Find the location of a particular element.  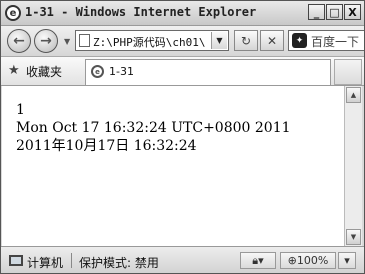

status-bar: 计算机 保护模式: 禁用 🔒︎ ▾ ⊕ 100% ▾ is located at coordinates (182, 259).